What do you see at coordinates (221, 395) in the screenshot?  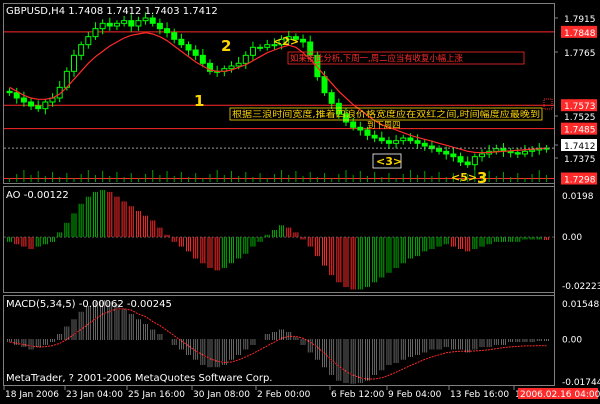 I see `time-tick-label: 30 Jan 08:00` at bounding box center [221, 395].